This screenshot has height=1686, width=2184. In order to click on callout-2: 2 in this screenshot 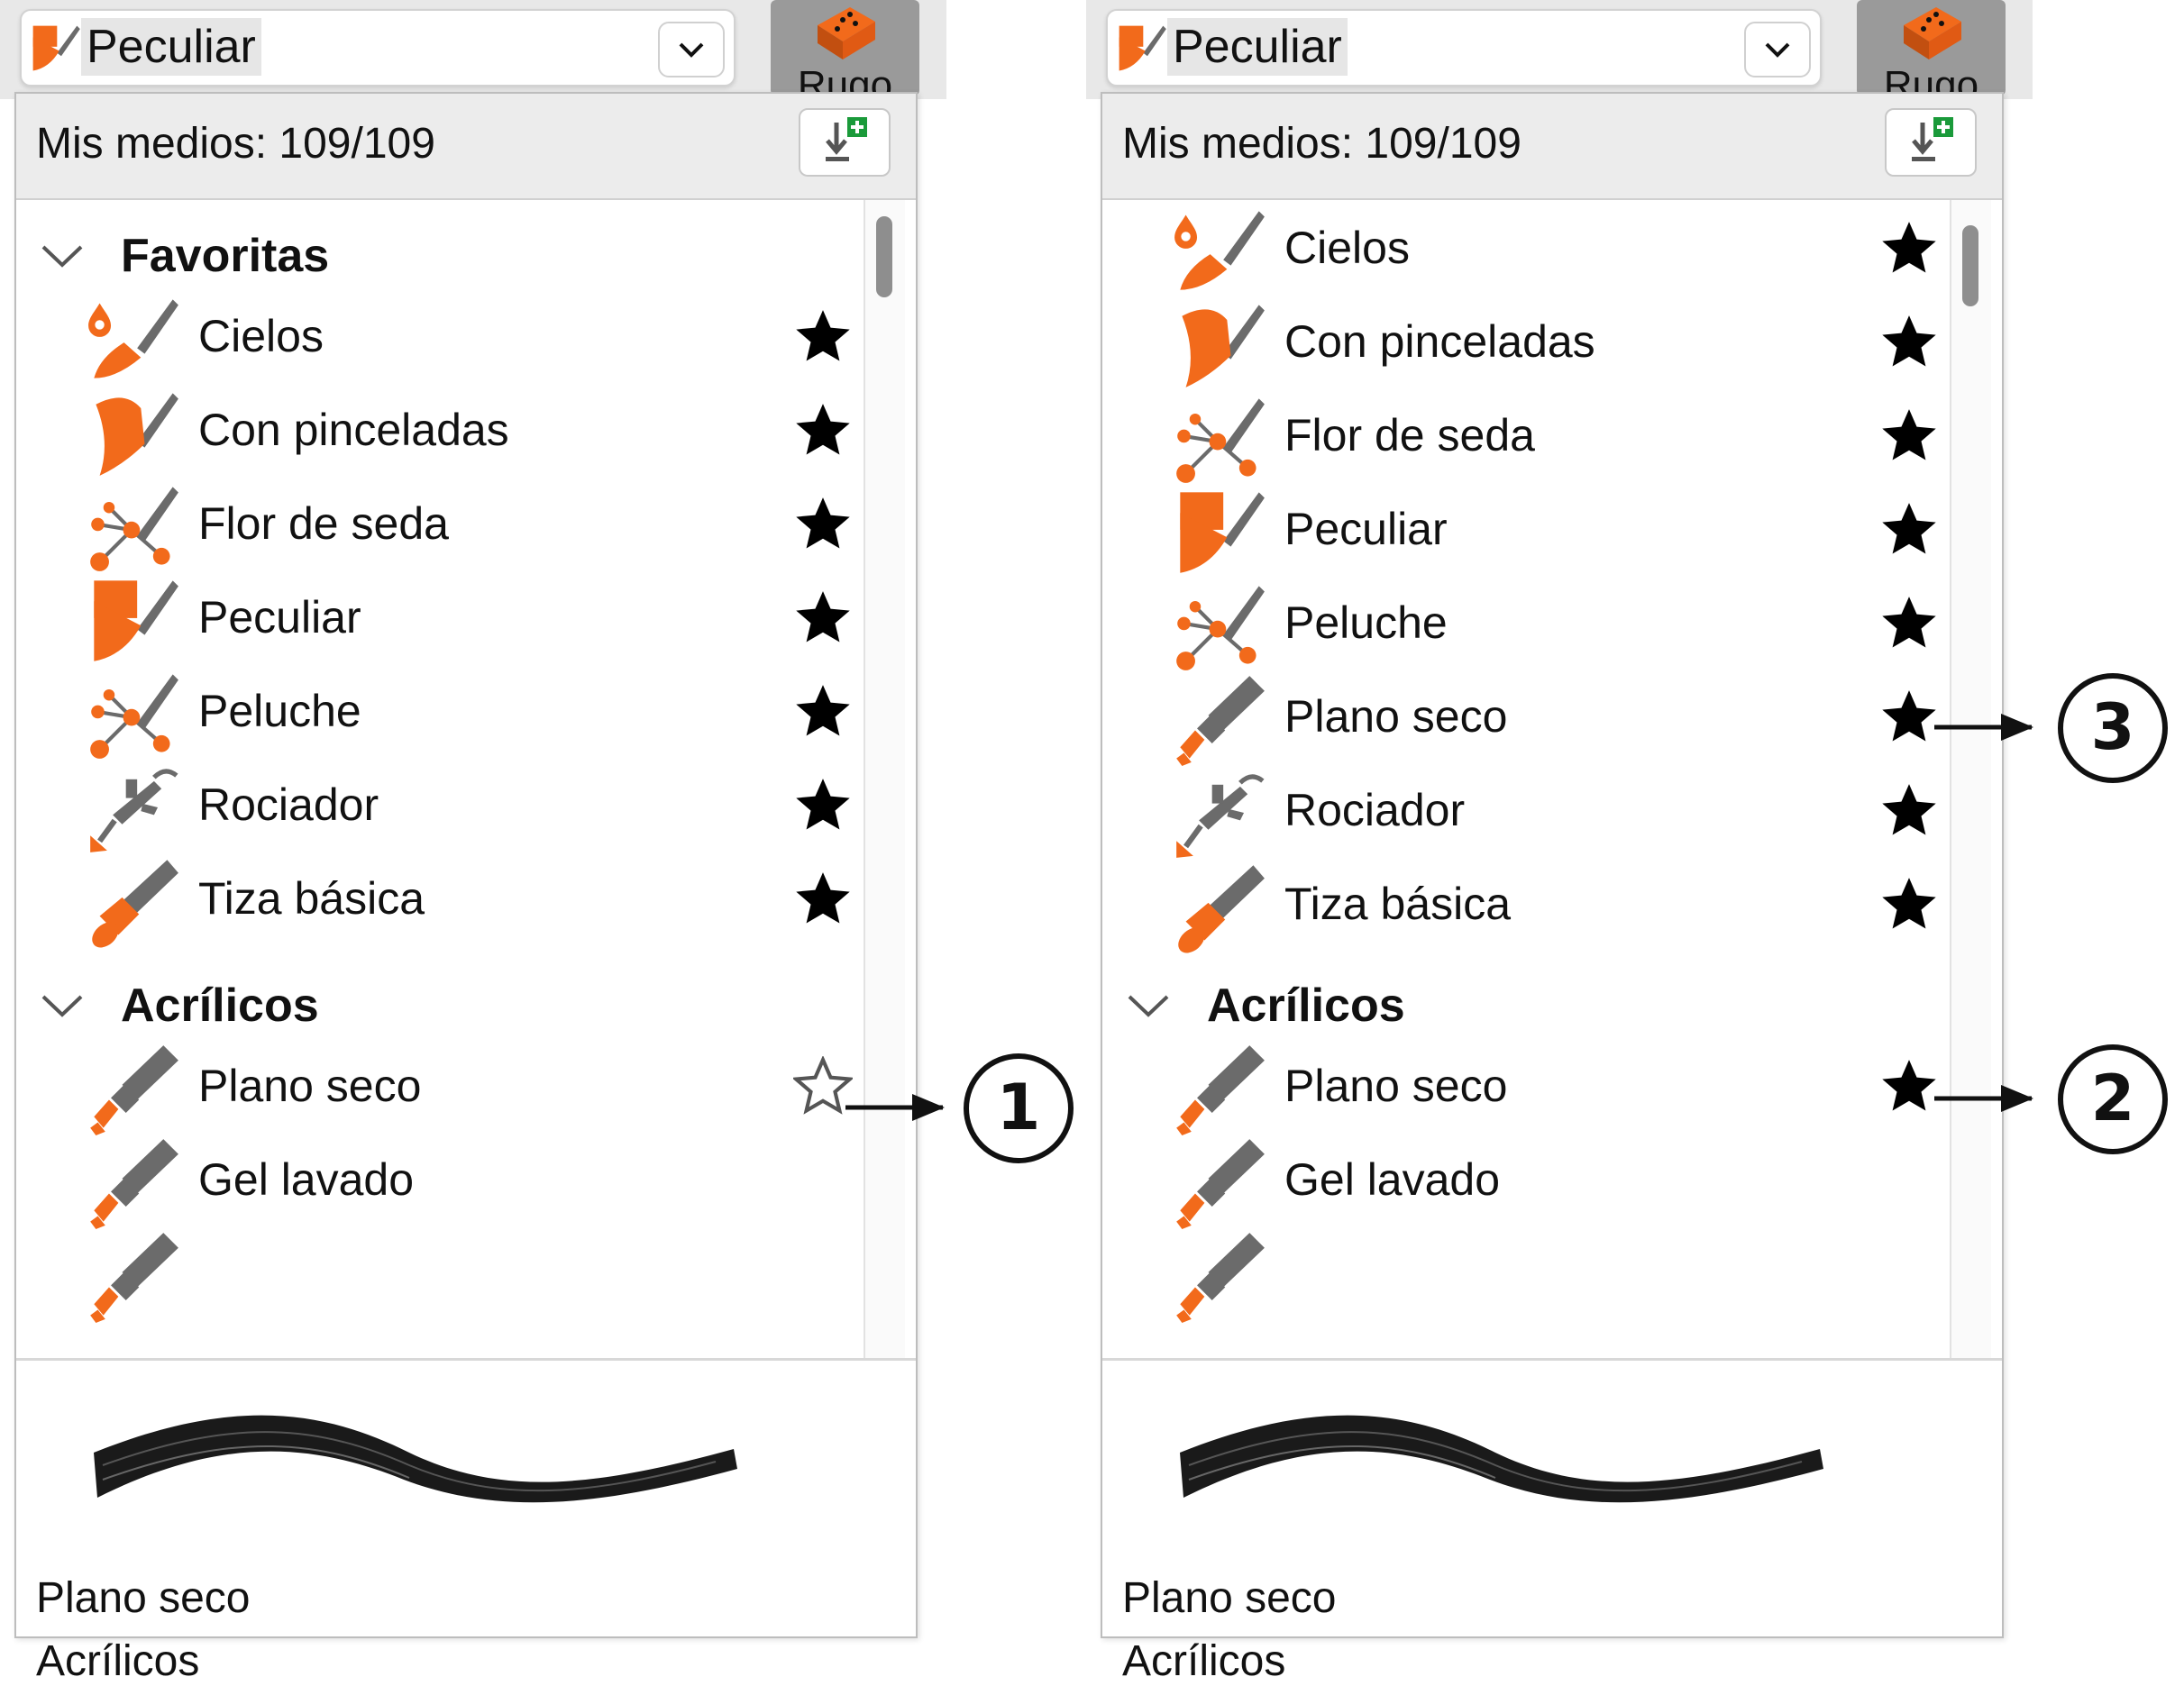, I will do `click(2055, 1100)`.